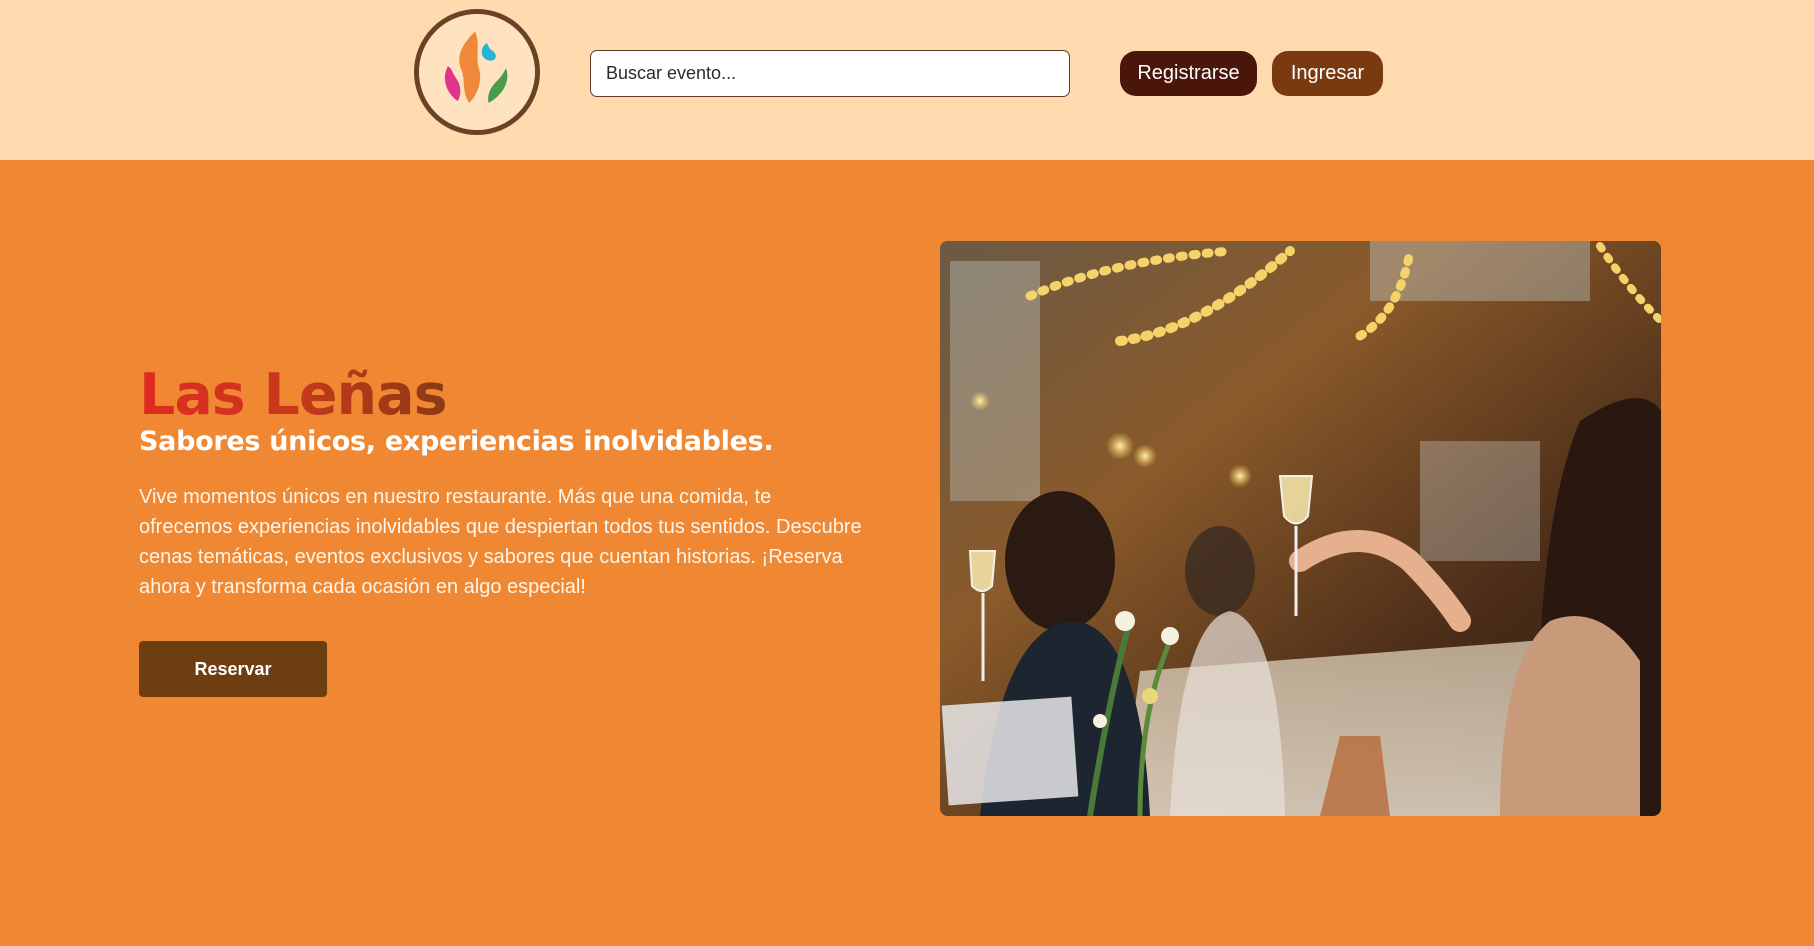 This screenshot has height=946, width=1814. Describe the element at coordinates (233, 669) in the screenshot. I see `reserve-button: Reservar` at that location.